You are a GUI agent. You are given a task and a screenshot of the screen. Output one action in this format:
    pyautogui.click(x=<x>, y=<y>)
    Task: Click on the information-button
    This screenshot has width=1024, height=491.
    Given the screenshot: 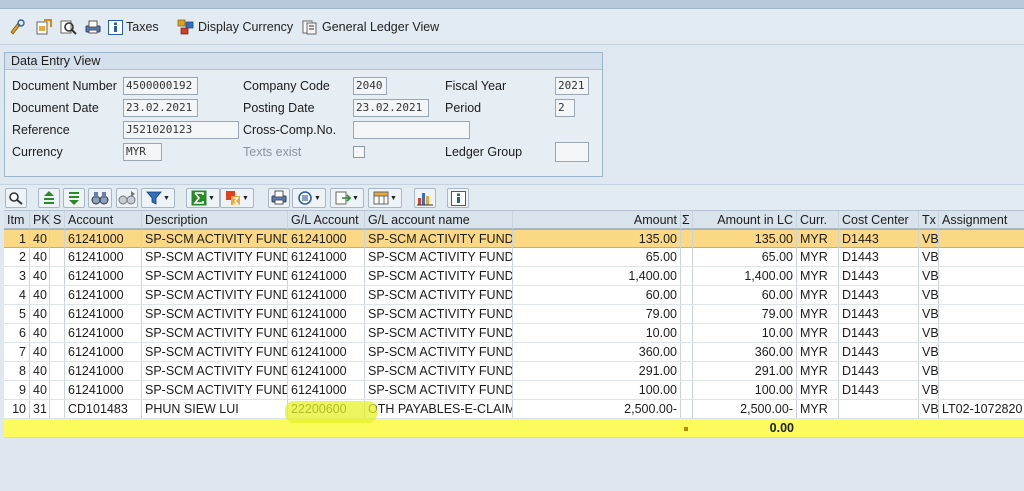 What is the action you would take?
    pyautogui.click(x=458, y=198)
    